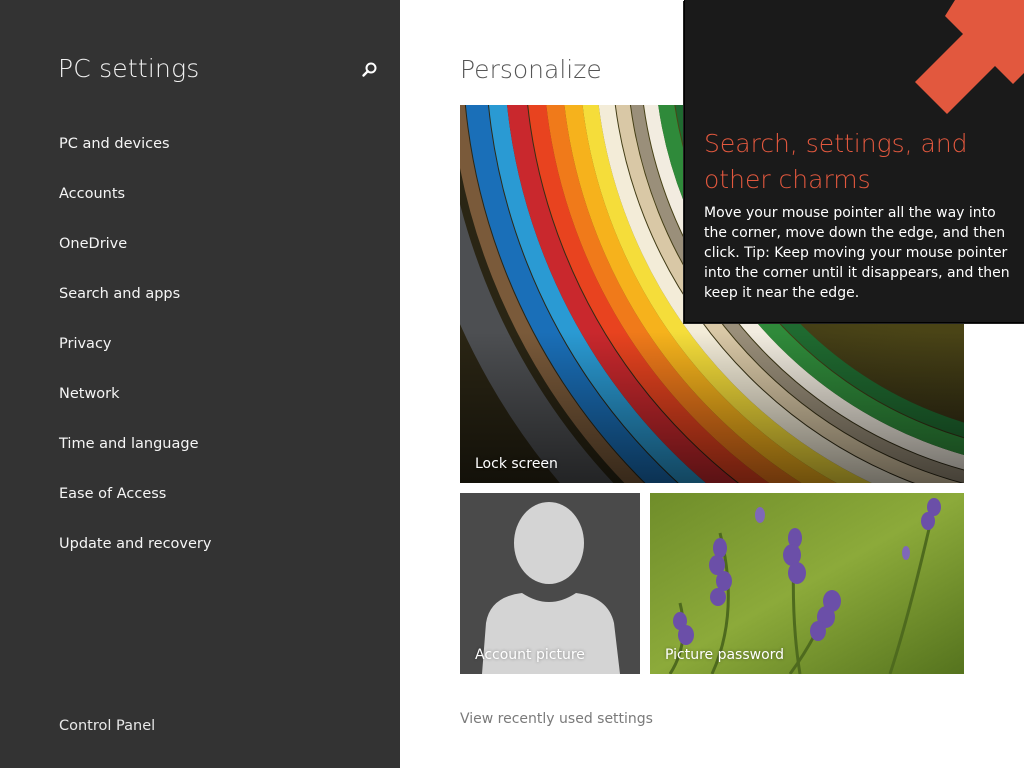 The width and height of the screenshot is (1024, 768). Describe the element at coordinates (135, 459) in the screenshot. I see `sidebar-item-time-and-language: Time and language` at that location.